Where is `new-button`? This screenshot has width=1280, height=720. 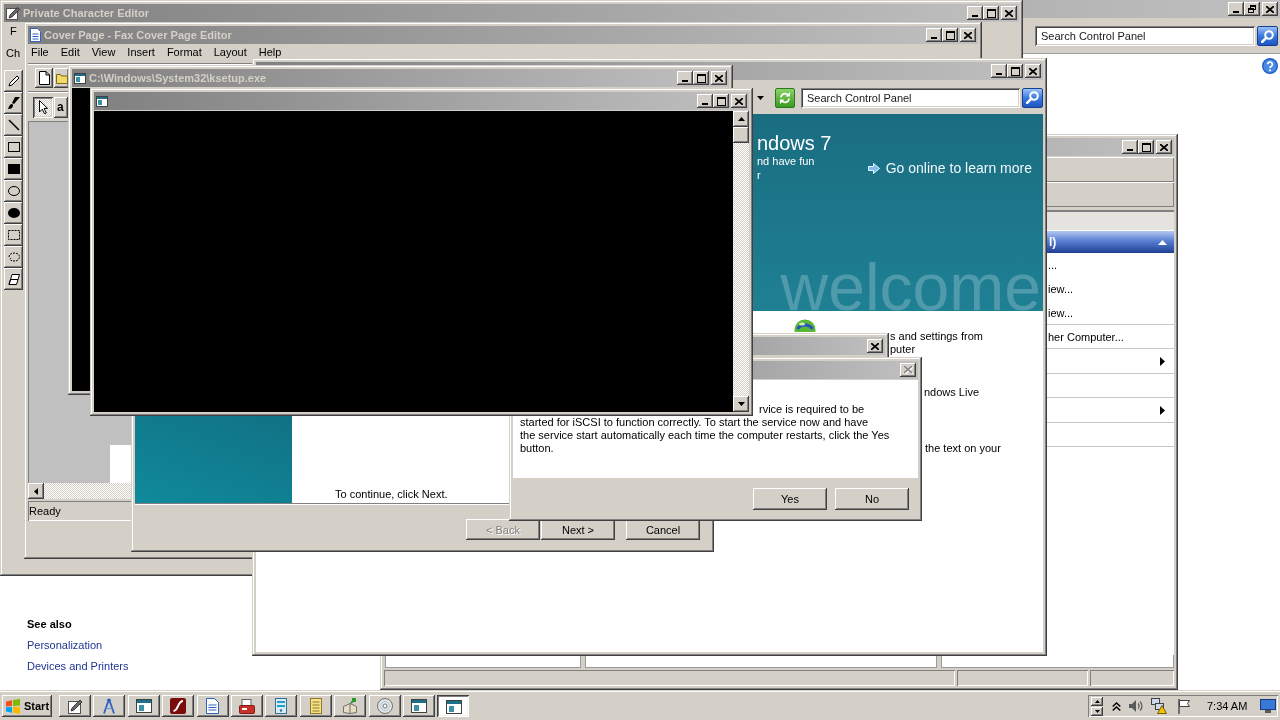 new-button is located at coordinates (44, 78).